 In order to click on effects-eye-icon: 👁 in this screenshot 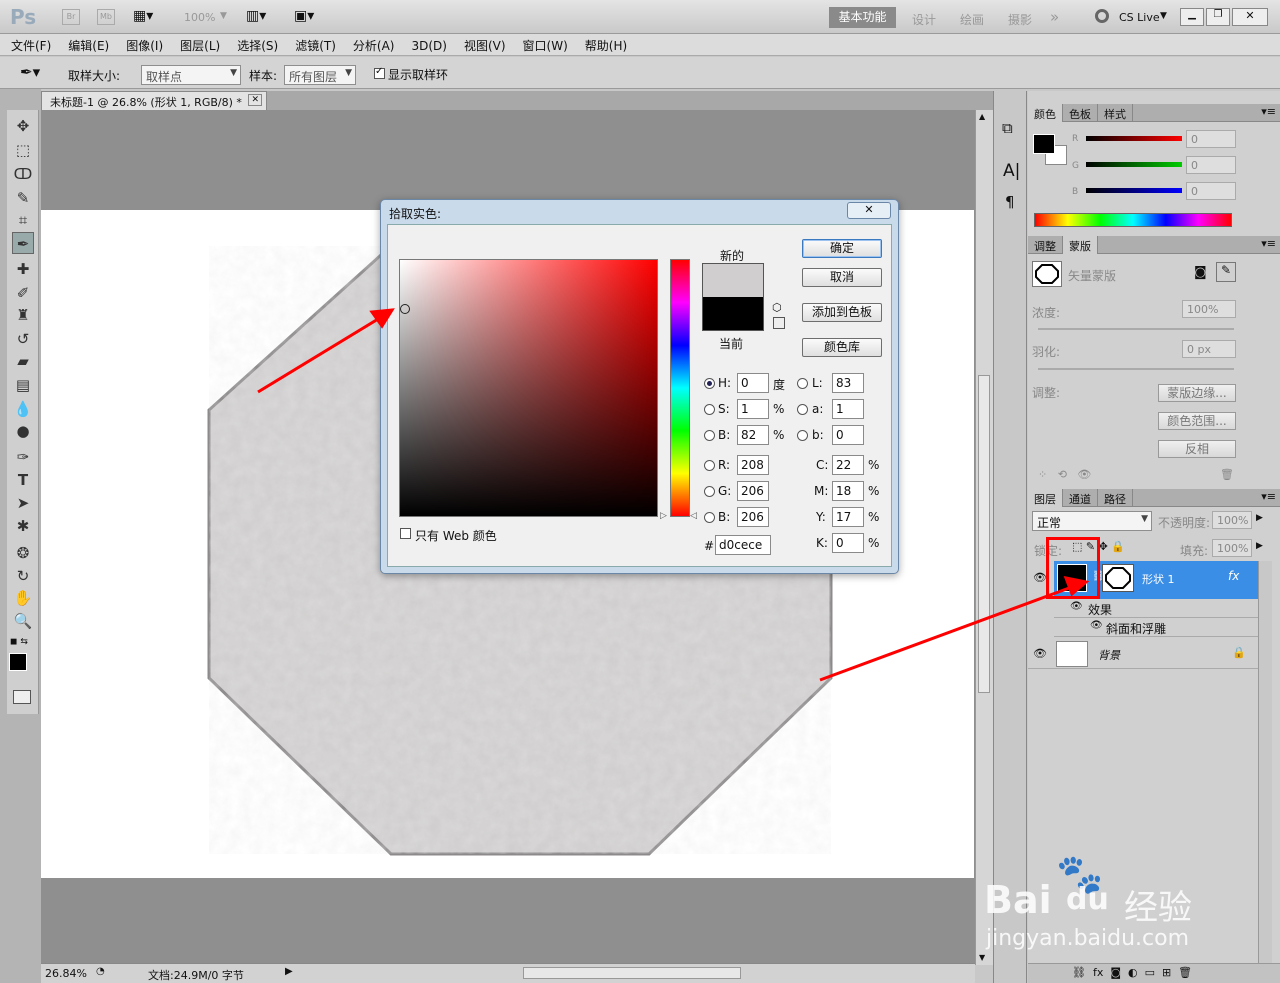, I will do `click(1076, 606)`.